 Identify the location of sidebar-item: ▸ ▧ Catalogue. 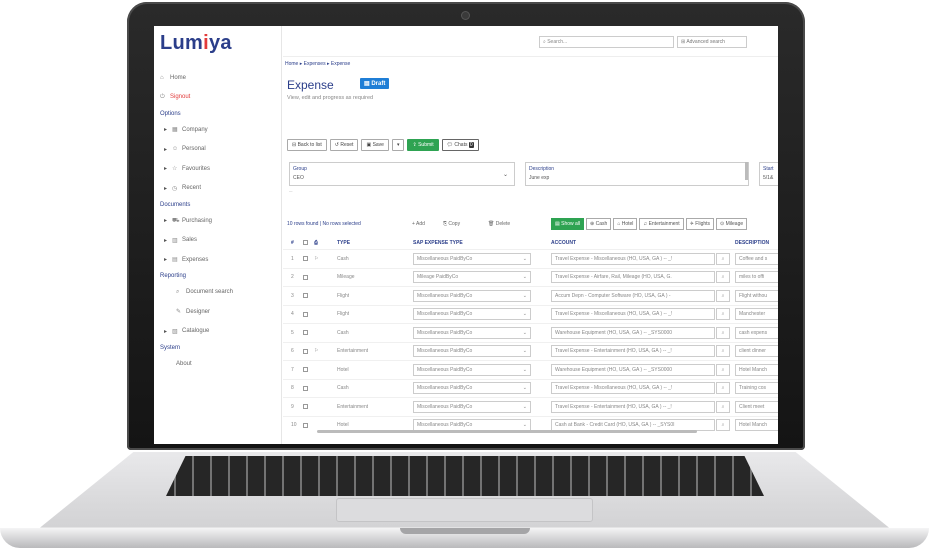
(218, 332).